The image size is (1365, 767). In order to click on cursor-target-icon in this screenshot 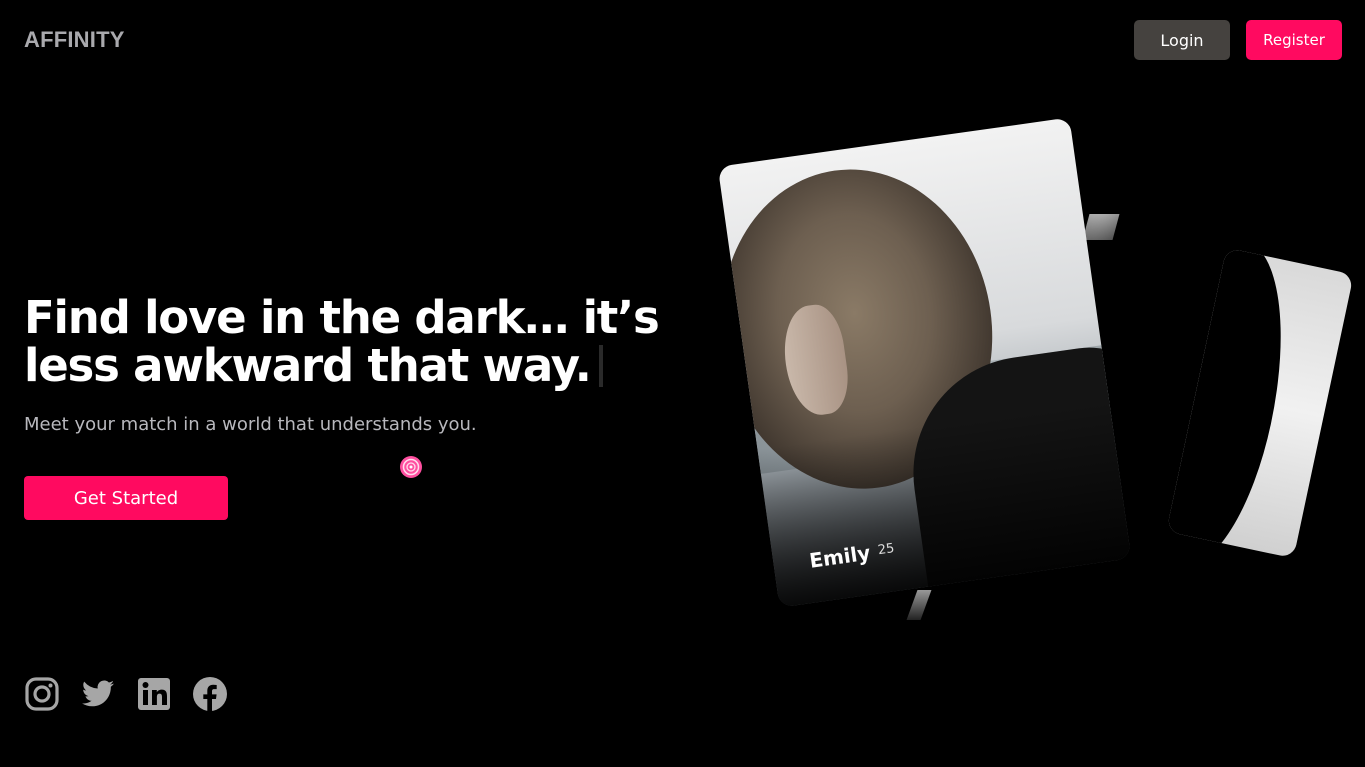, I will do `click(411, 467)`.